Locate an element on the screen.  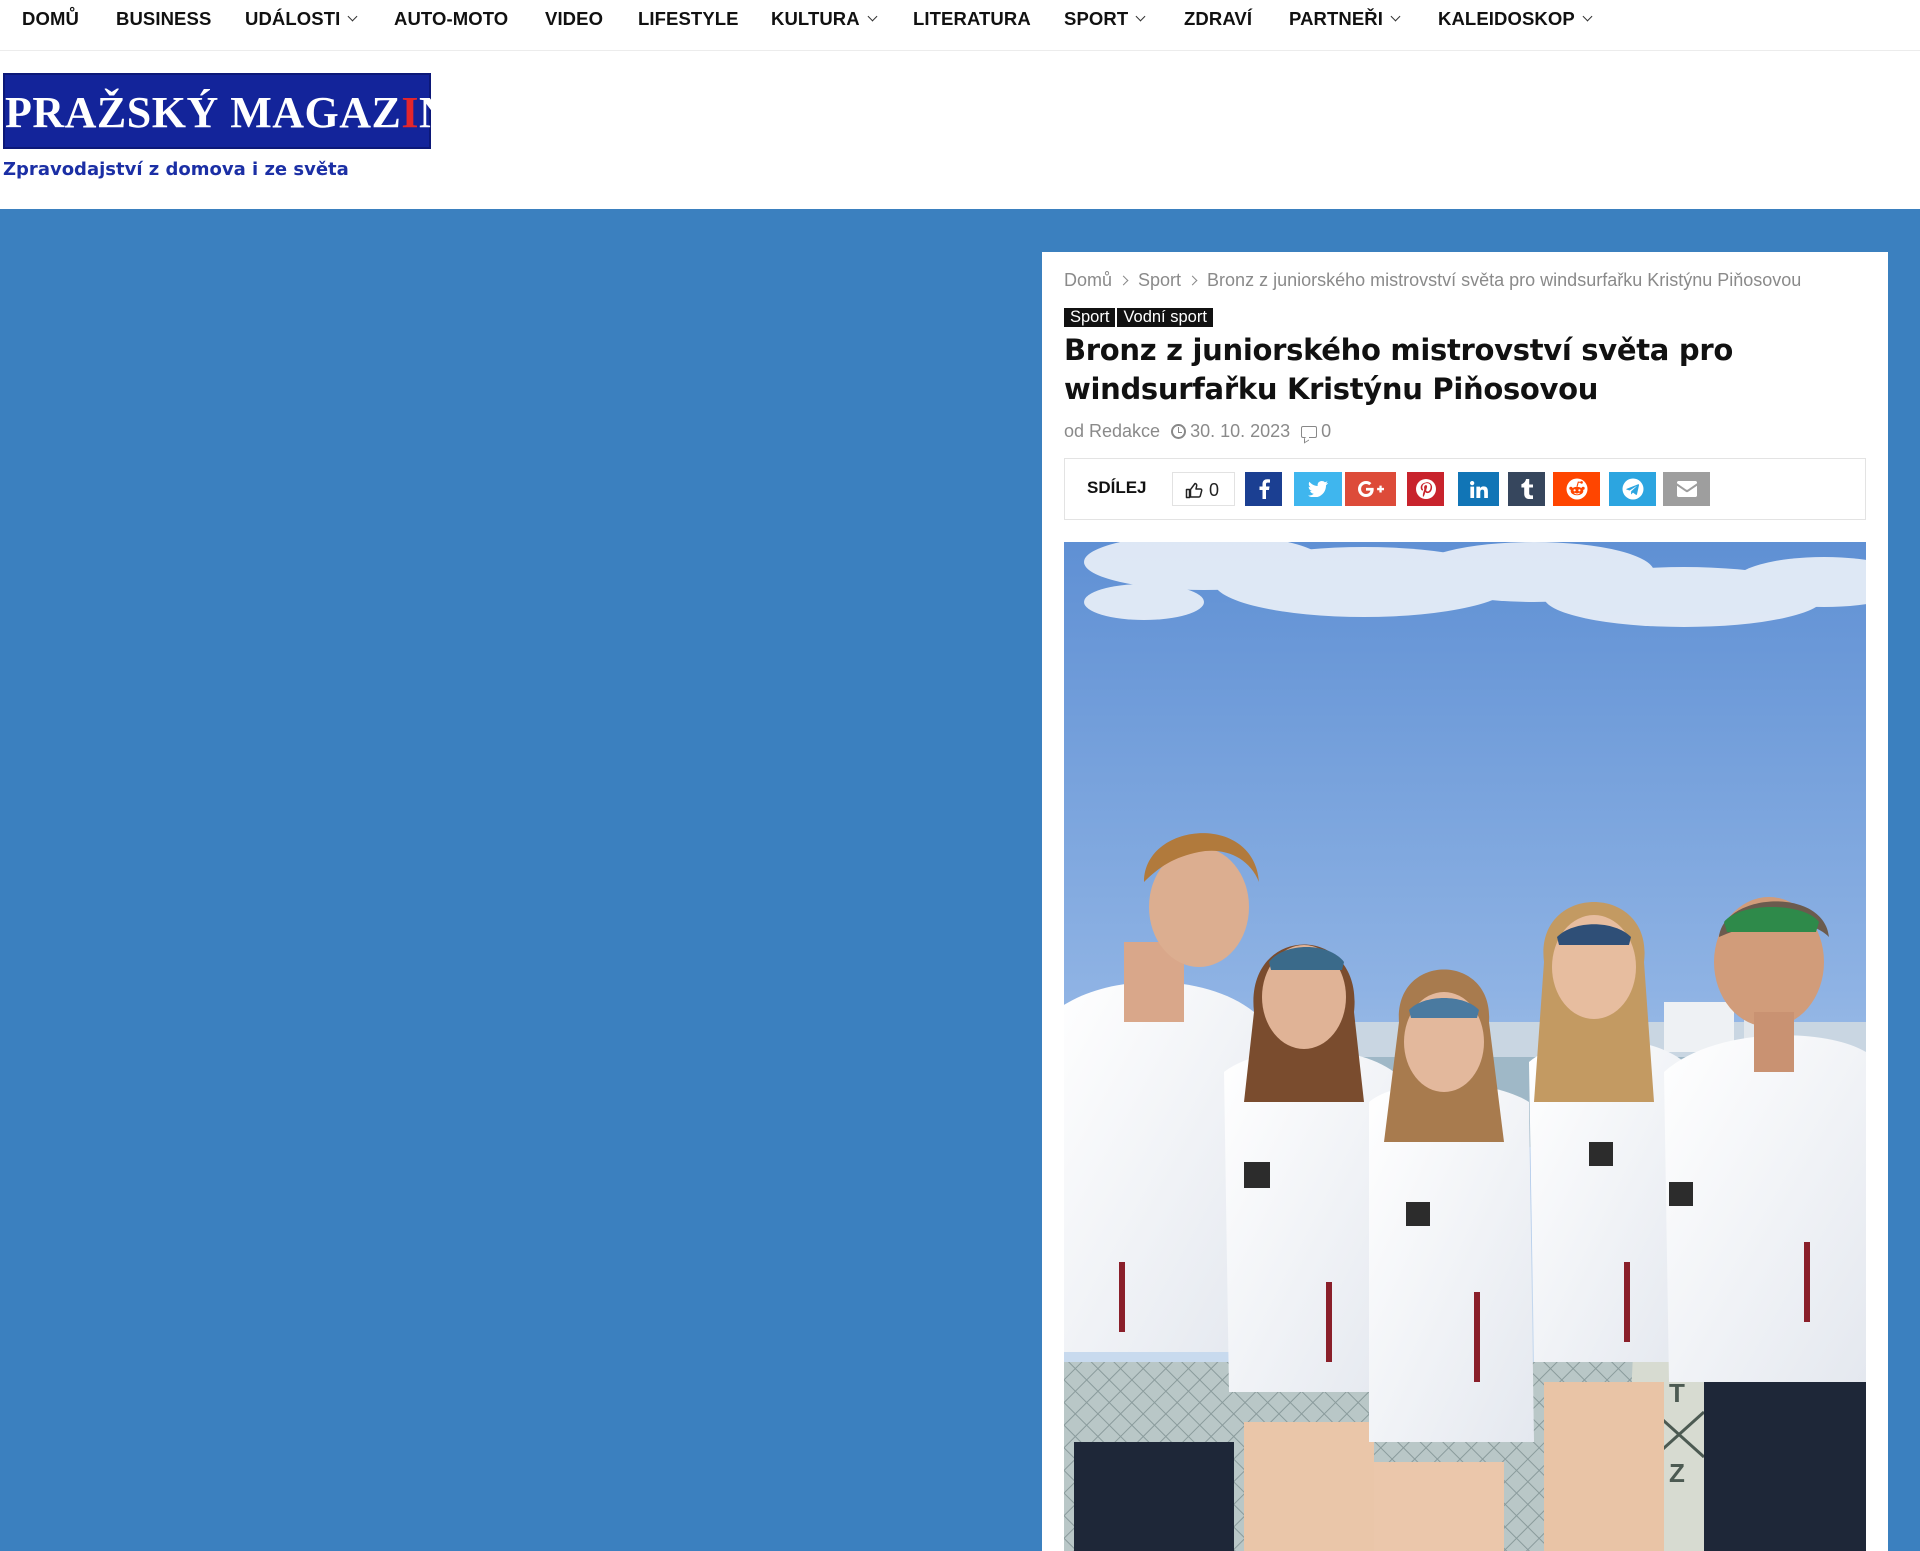
twitter-icon is located at coordinates (1318, 489).